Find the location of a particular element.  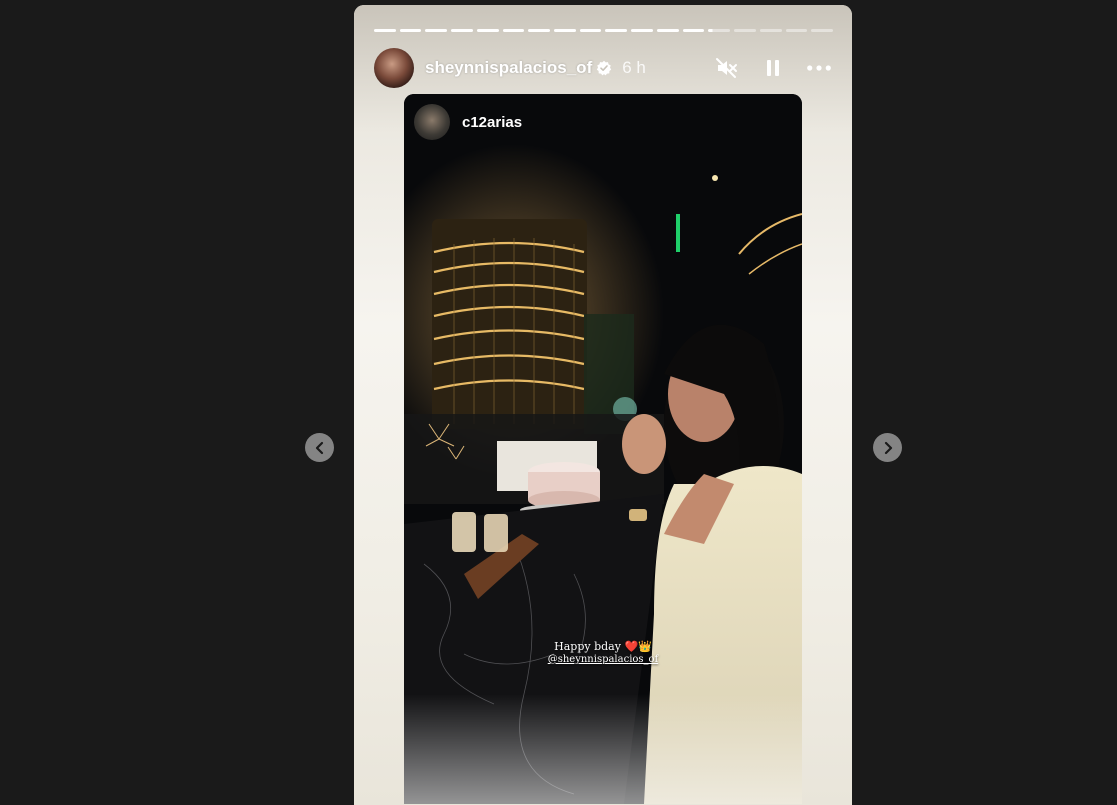

pause-button is located at coordinates (773, 68).